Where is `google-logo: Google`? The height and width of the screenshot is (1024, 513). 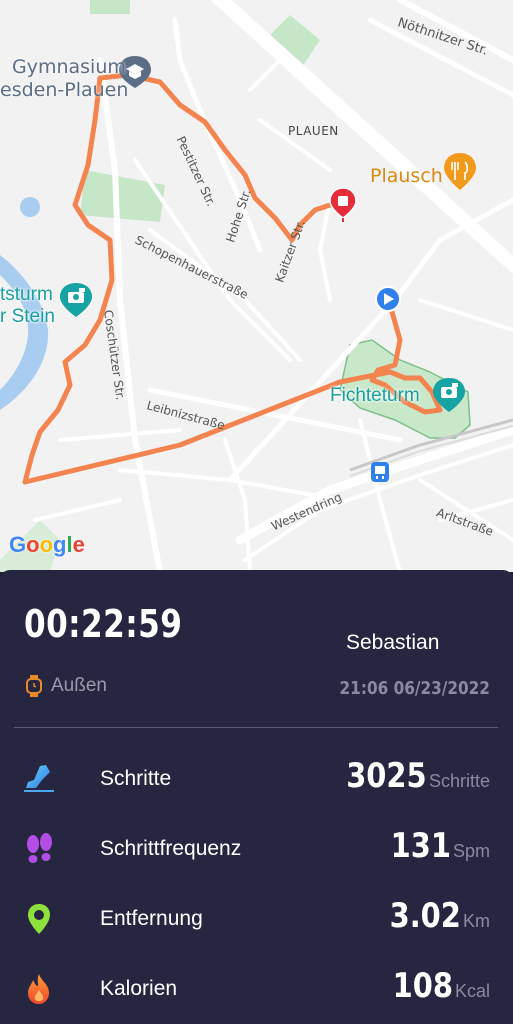
google-logo: Google is located at coordinates (47, 545).